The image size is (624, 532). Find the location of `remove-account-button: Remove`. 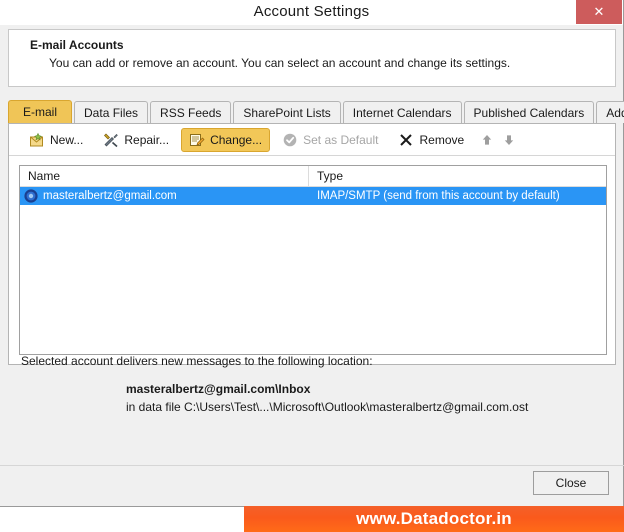

remove-account-button: Remove is located at coordinates (431, 140).